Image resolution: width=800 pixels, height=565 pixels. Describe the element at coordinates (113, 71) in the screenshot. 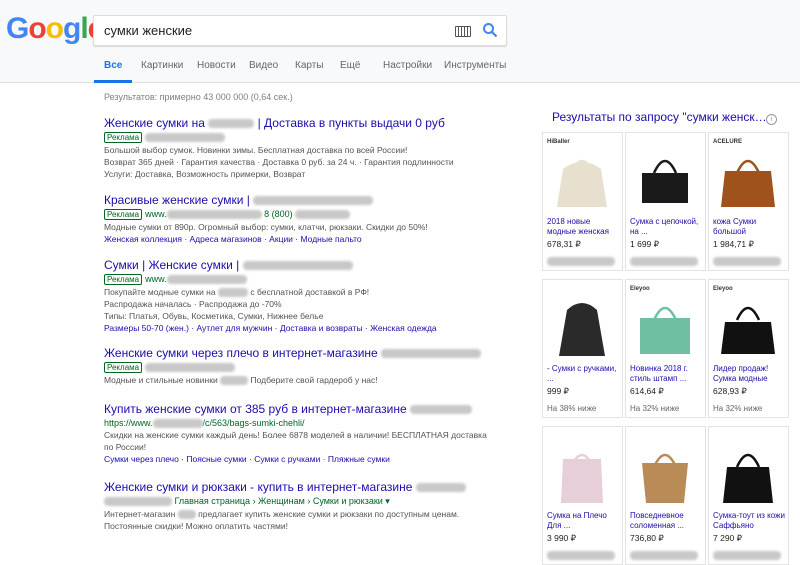

I see `tab-all: Все` at that location.